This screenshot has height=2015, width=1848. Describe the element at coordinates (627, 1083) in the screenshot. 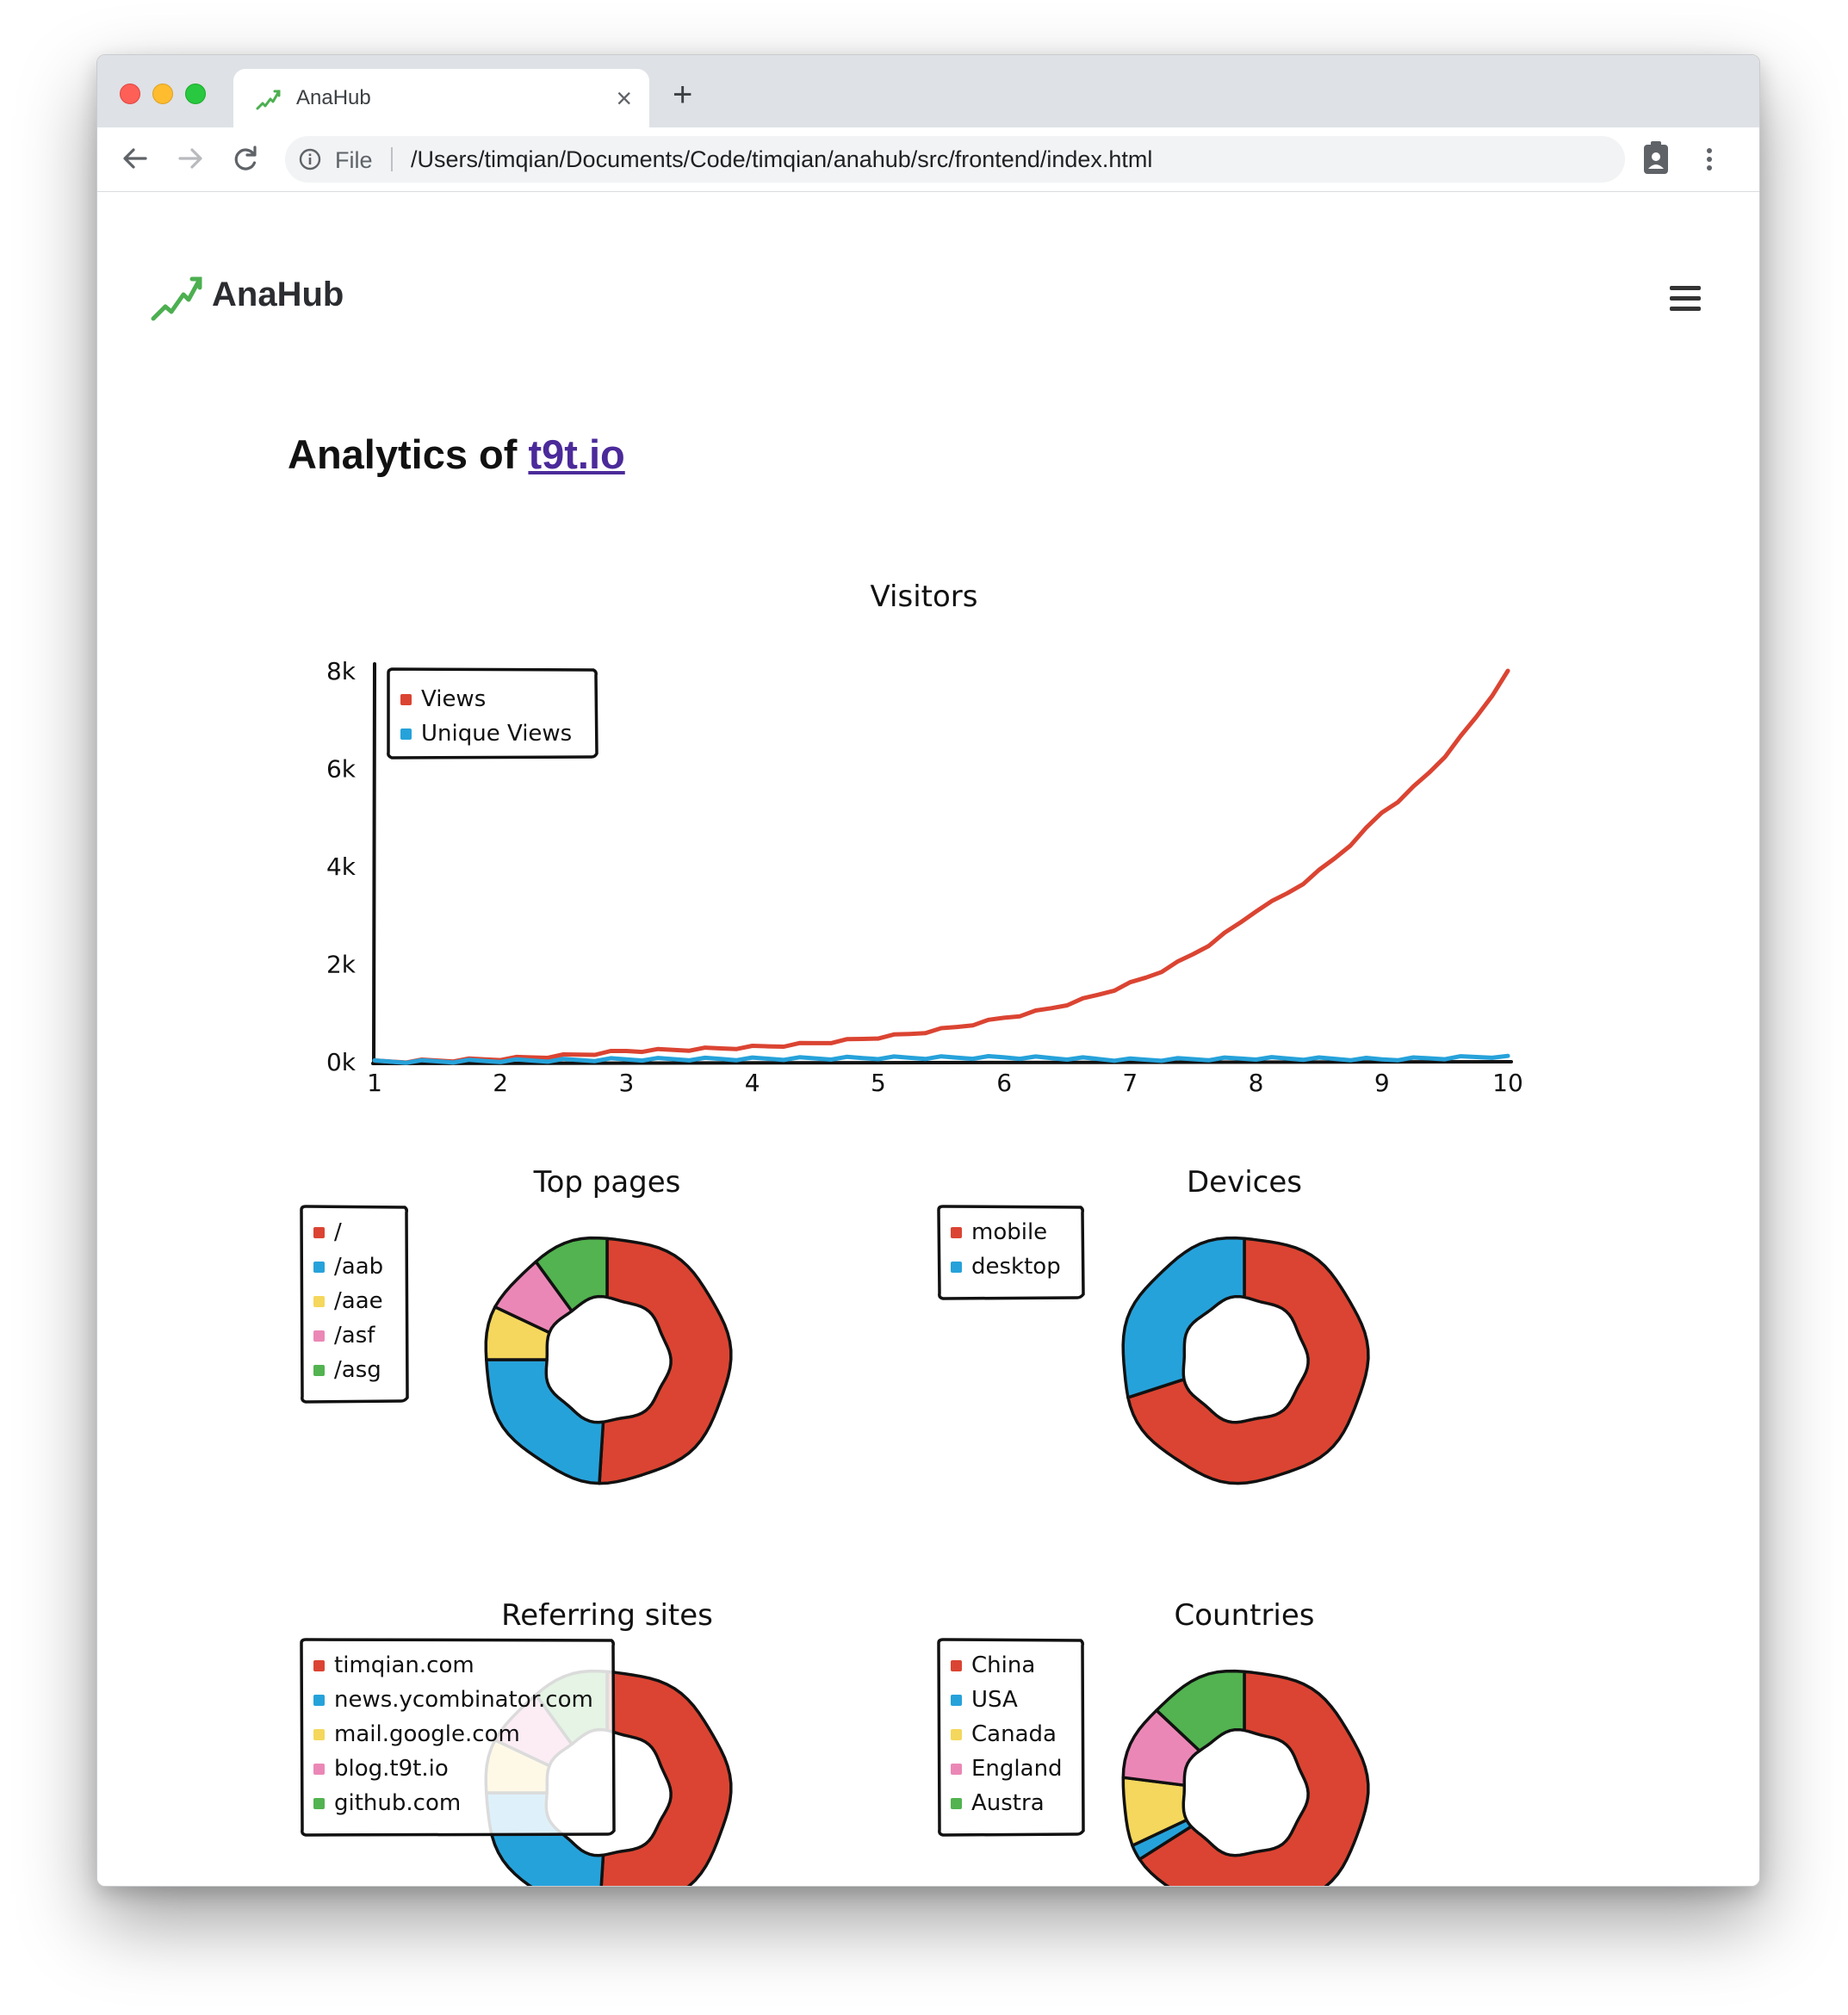

I see `x-tick-label: 3` at that location.